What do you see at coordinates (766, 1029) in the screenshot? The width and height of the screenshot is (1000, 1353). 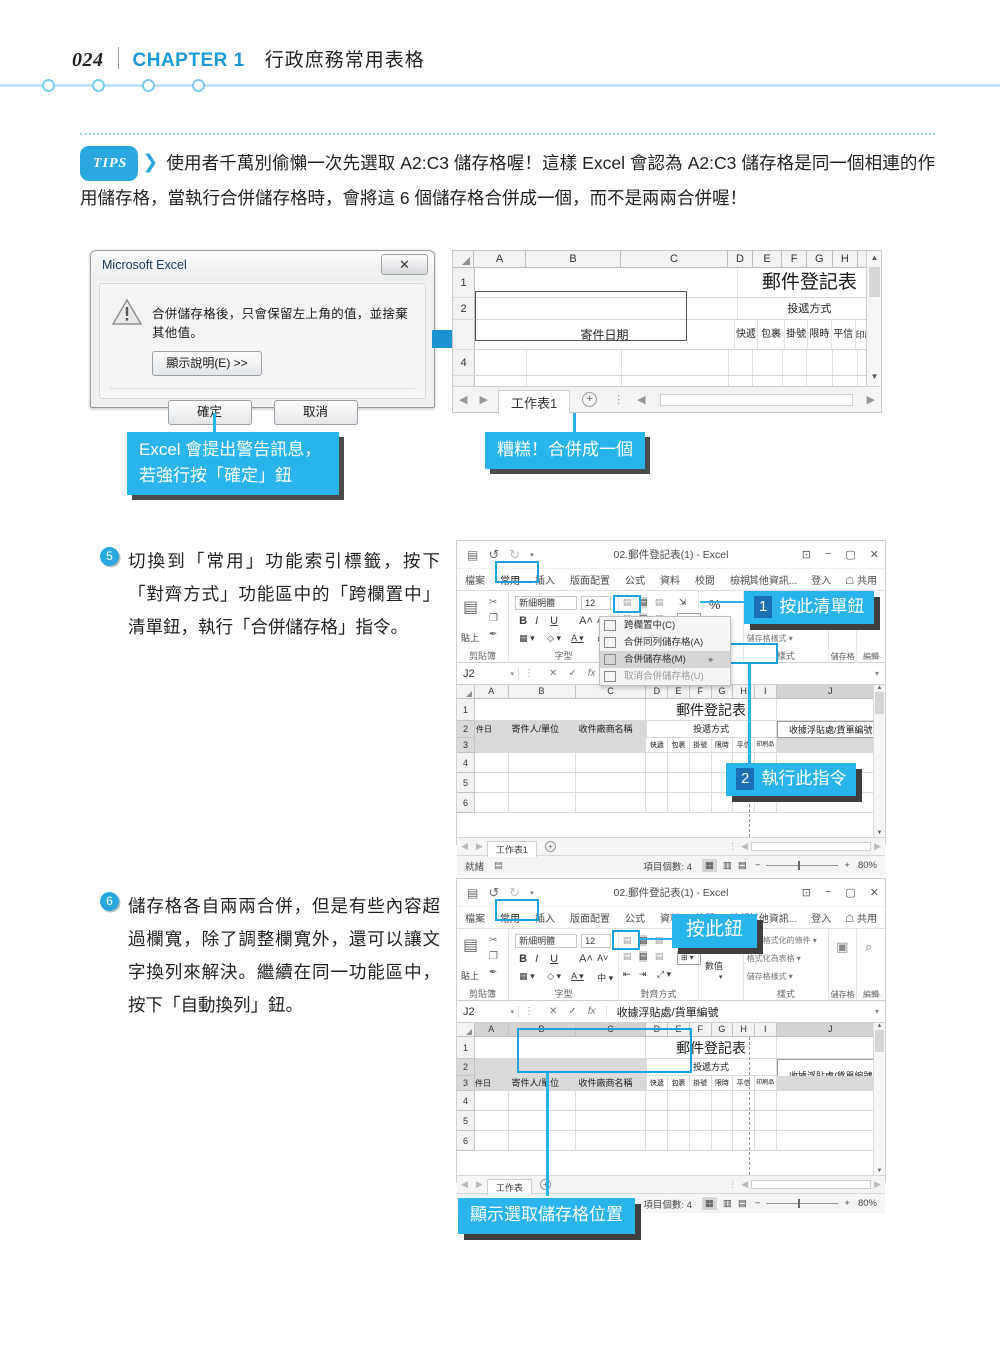 I see `col-I-2: I` at bounding box center [766, 1029].